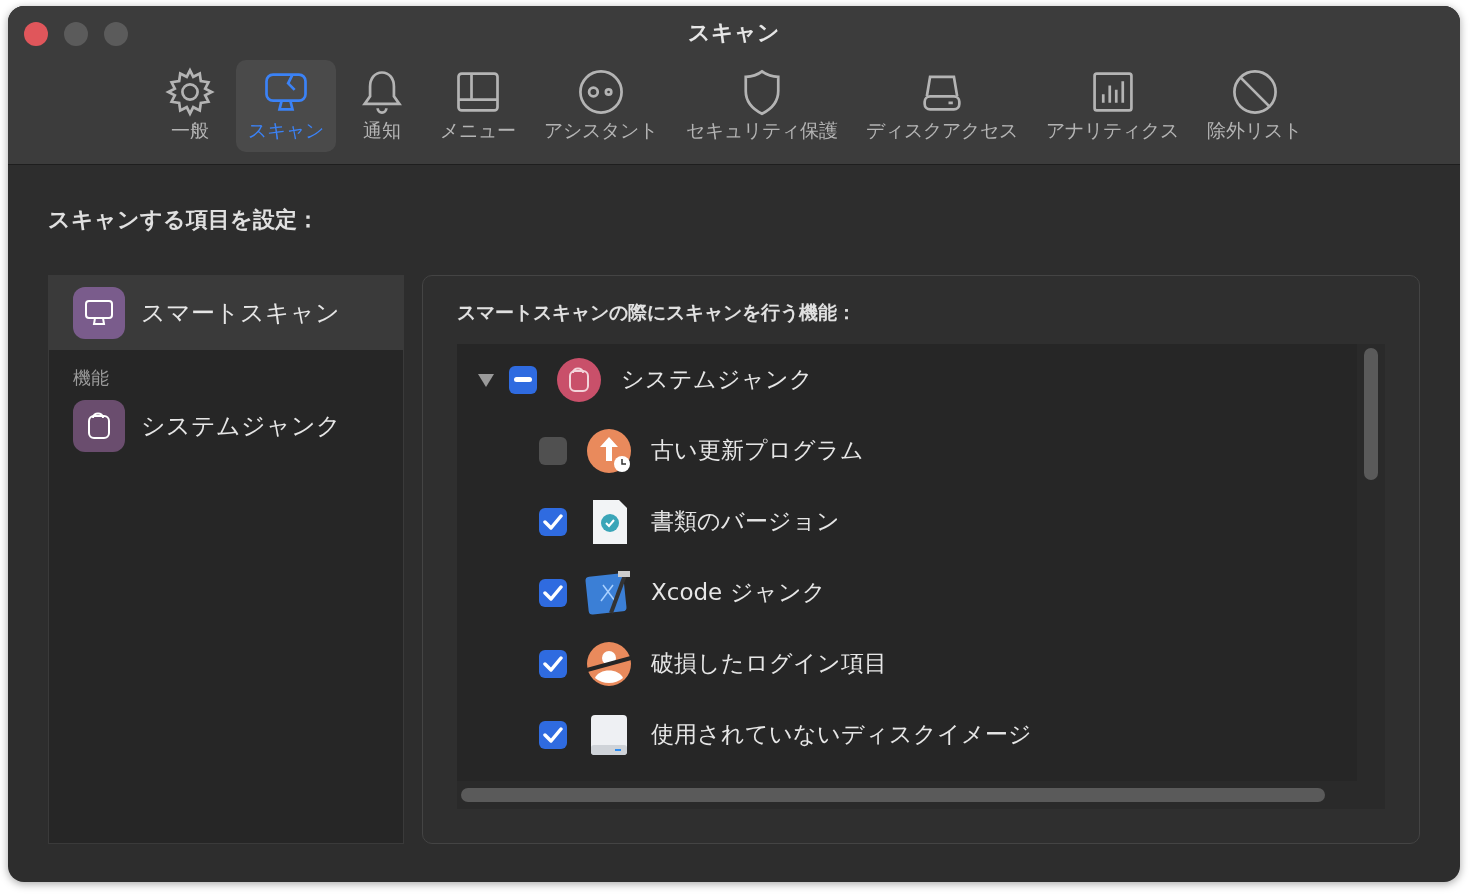 The width and height of the screenshot is (1472, 896). What do you see at coordinates (226, 313) in the screenshot?
I see `sidebar-item: スマートスキャン` at bounding box center [226, 313].